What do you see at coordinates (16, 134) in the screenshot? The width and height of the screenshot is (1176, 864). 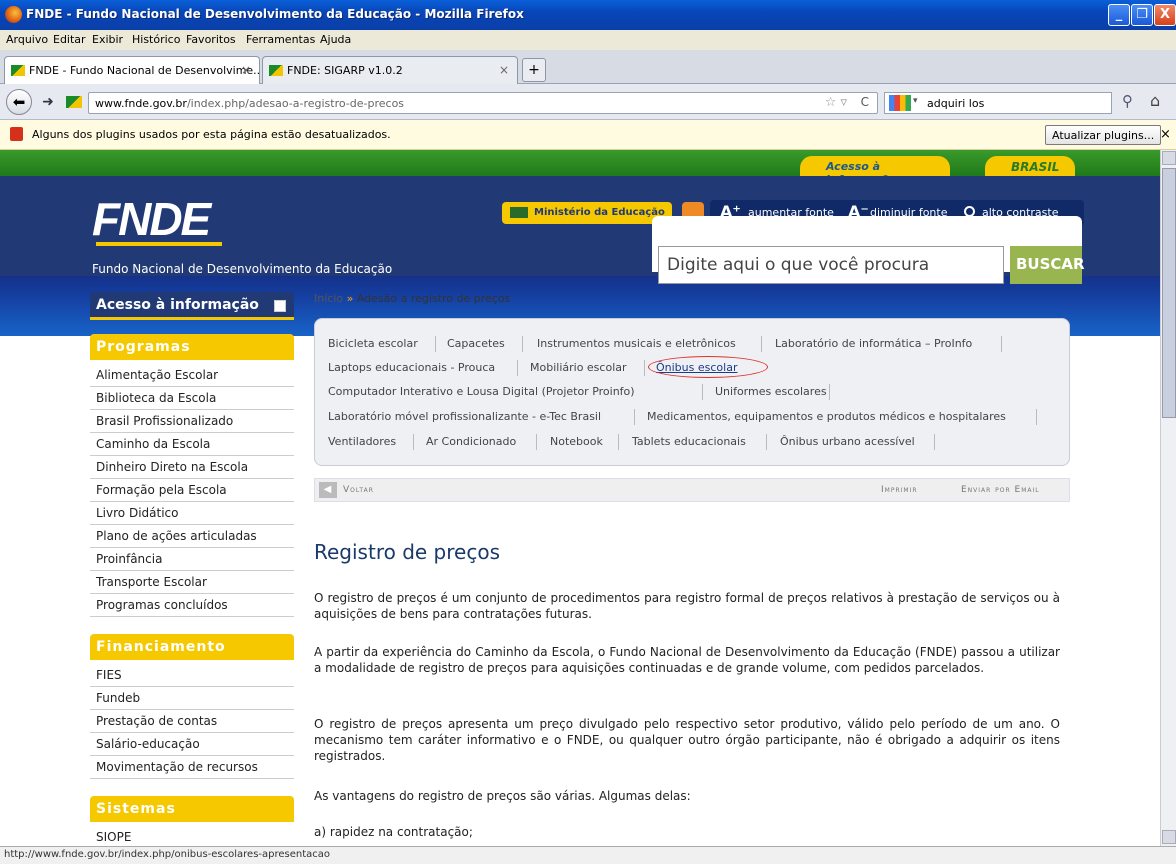 I see `plugin-warning-icon` at bounding box center [16, 134].